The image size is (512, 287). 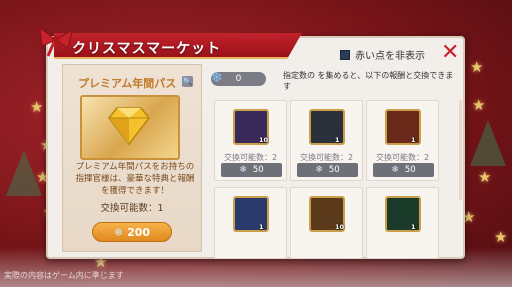 I want to click on close-button: ✕, so click(x=450, y=53).